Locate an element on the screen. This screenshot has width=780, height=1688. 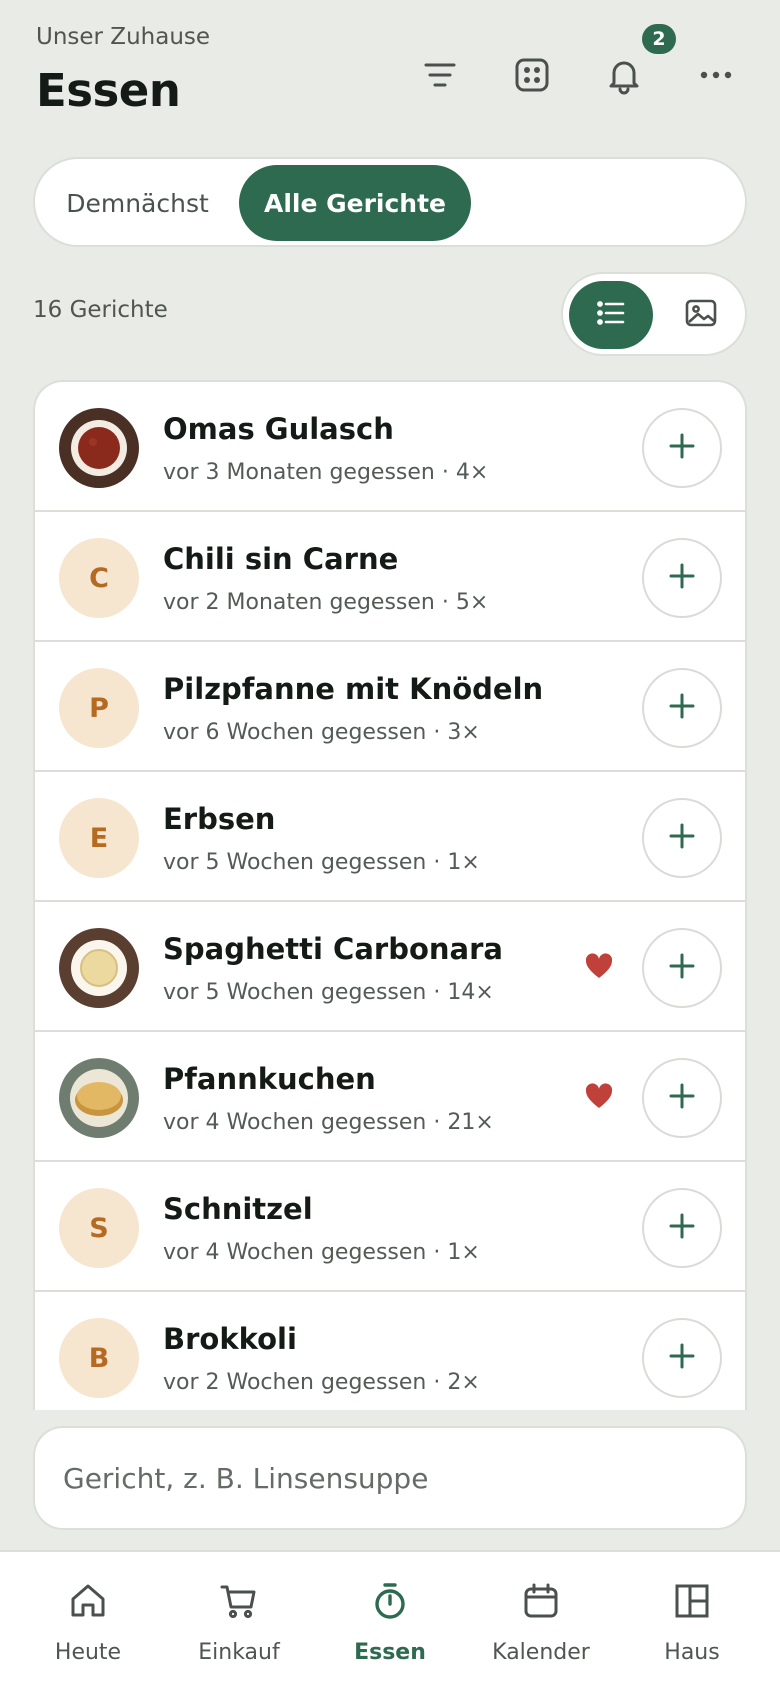
nav-kalender: Kalender is located at coordinates (541, 1620).